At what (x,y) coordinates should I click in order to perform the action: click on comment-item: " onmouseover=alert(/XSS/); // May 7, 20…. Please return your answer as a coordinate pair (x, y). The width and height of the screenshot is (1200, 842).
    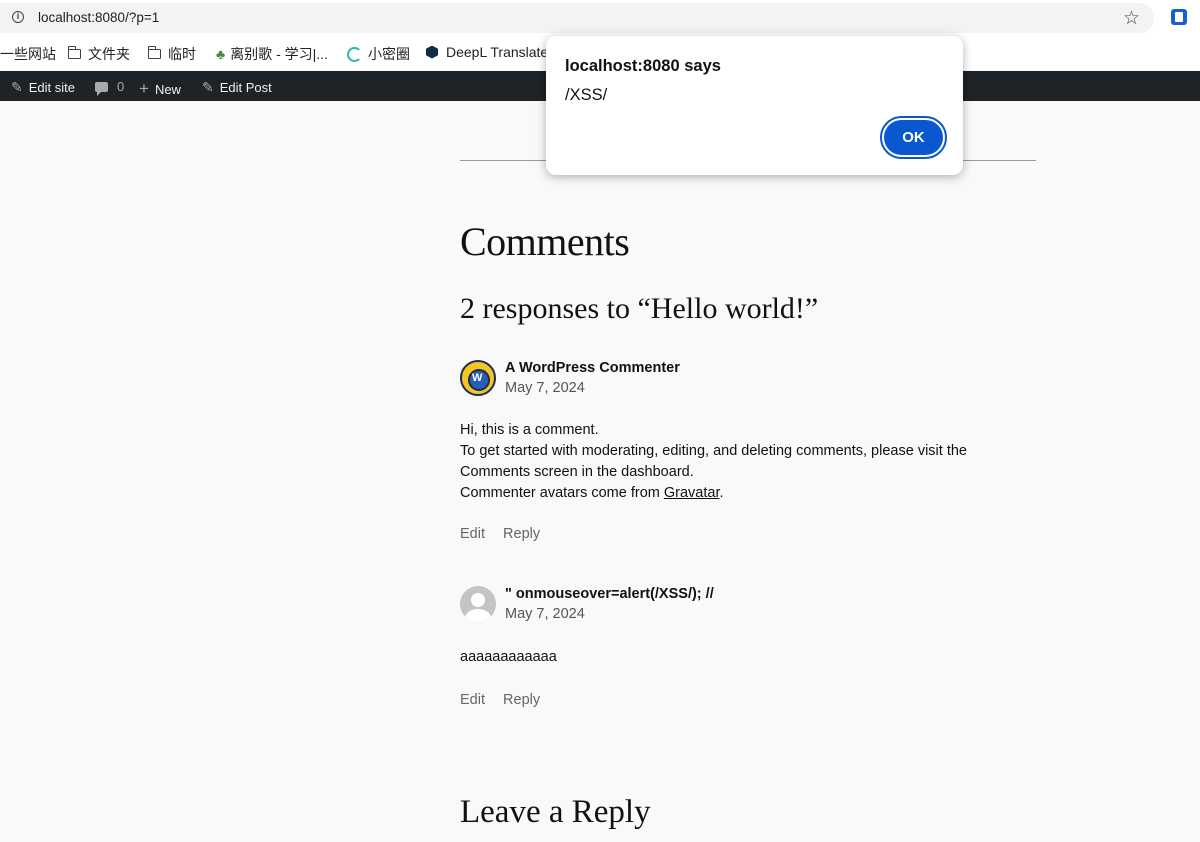
    Looking at the image, I should click on (740, 651).